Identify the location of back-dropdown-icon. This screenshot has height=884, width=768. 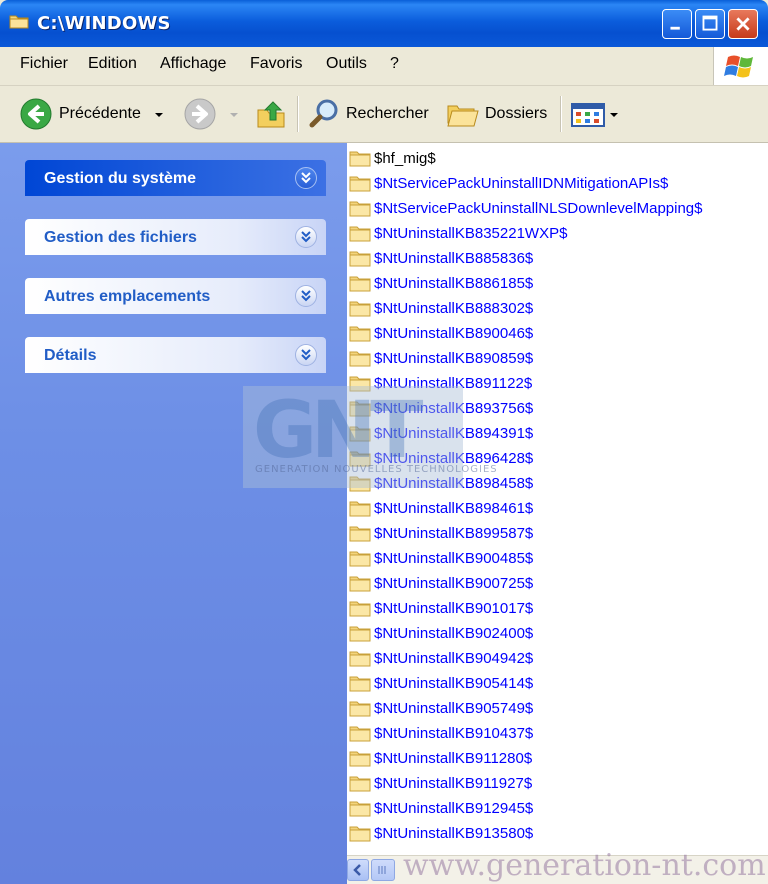
(159, 115).